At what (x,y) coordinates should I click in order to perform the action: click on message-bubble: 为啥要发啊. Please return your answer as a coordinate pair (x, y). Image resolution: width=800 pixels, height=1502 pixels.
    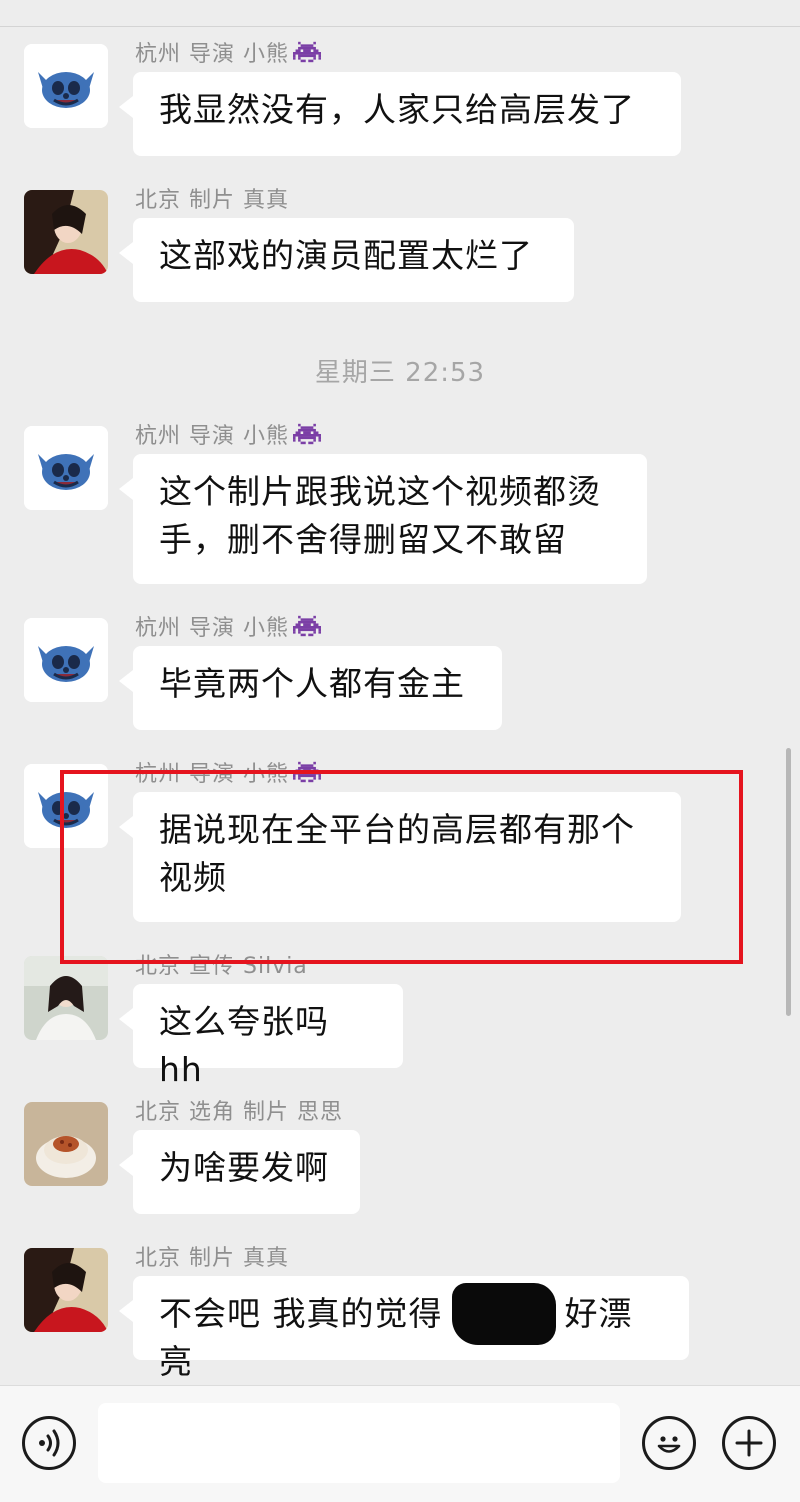
    Looking at the image, I should click on (239, 1172).